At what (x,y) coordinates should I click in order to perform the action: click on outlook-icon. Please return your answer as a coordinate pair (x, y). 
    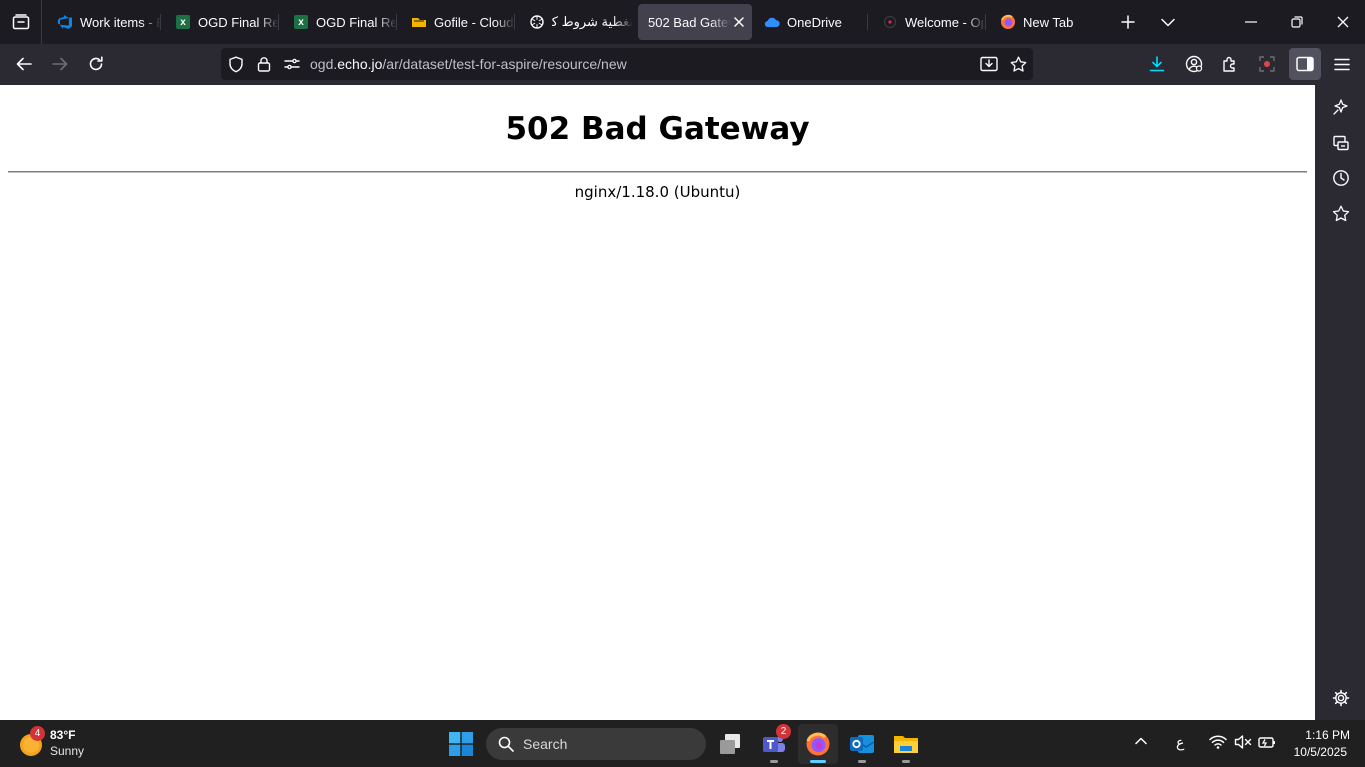
    Looking at the image, I should click on (862, 744).